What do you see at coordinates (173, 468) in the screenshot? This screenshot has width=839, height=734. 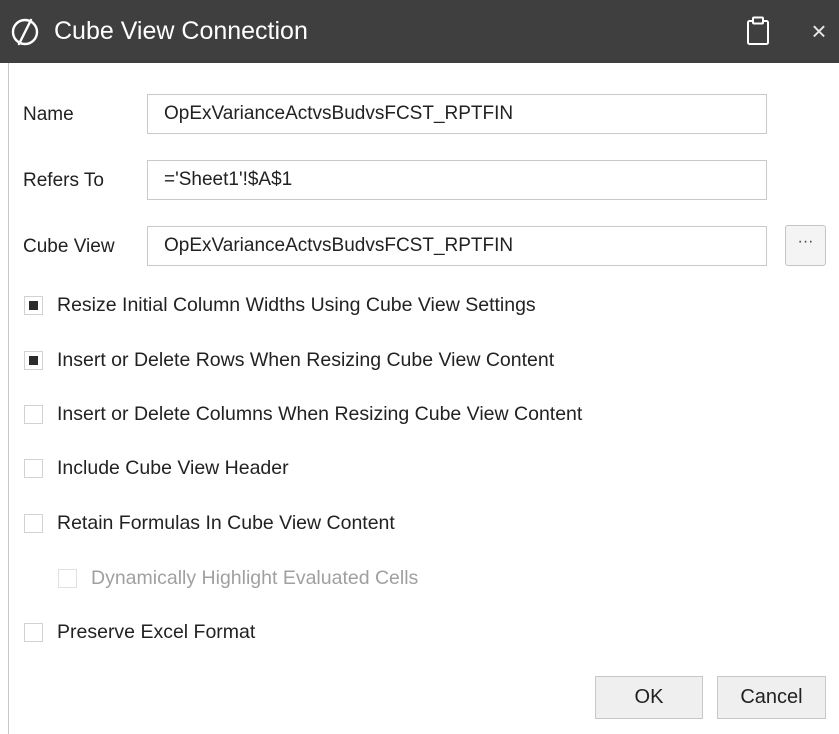 I see `option-label: Include Cube View Header` at bounding box center [173, 468].